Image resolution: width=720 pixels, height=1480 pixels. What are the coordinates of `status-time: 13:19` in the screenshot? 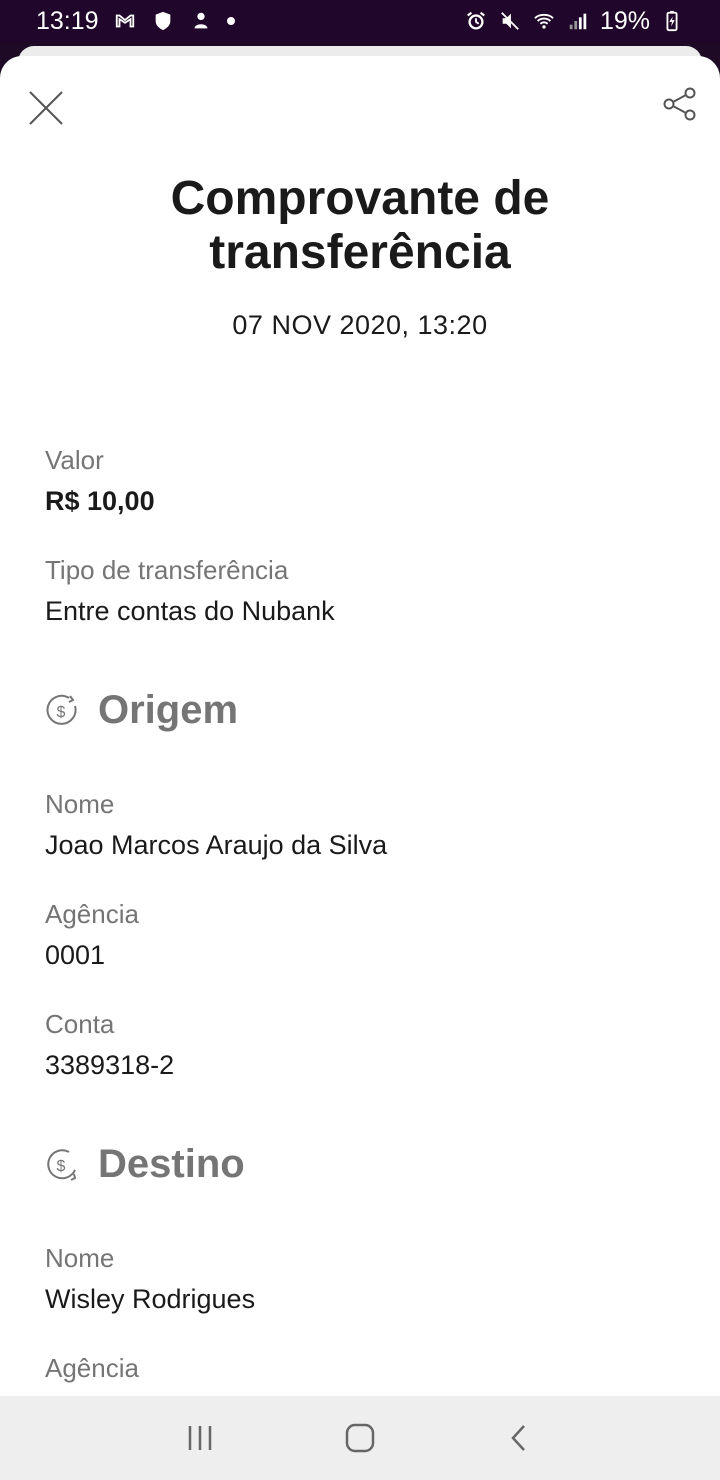 It's located at (67, 20).